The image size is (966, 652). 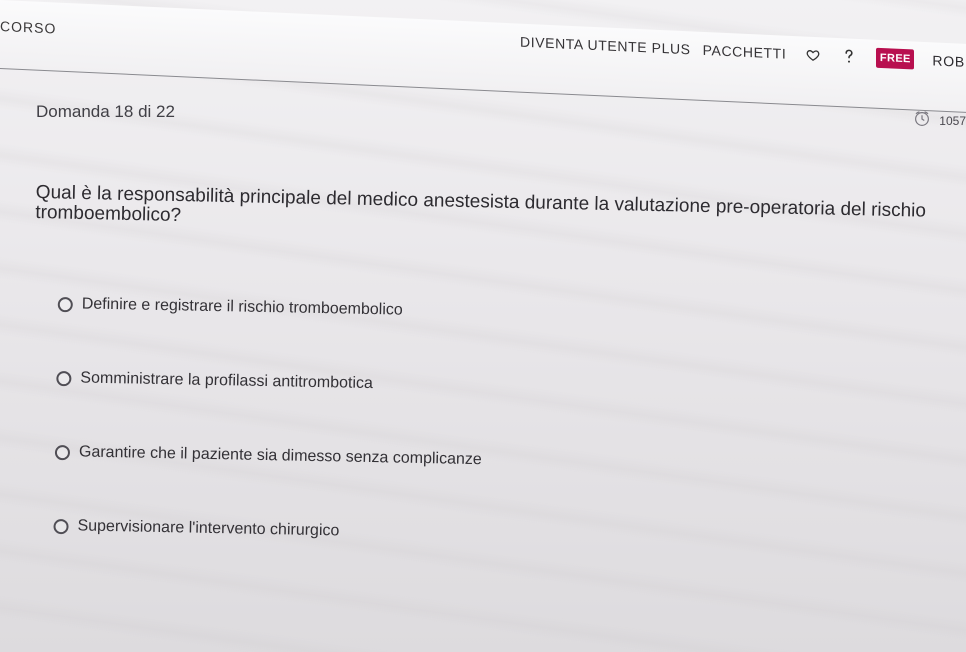 I want to click on help-icon, so click(x=849, y=56).